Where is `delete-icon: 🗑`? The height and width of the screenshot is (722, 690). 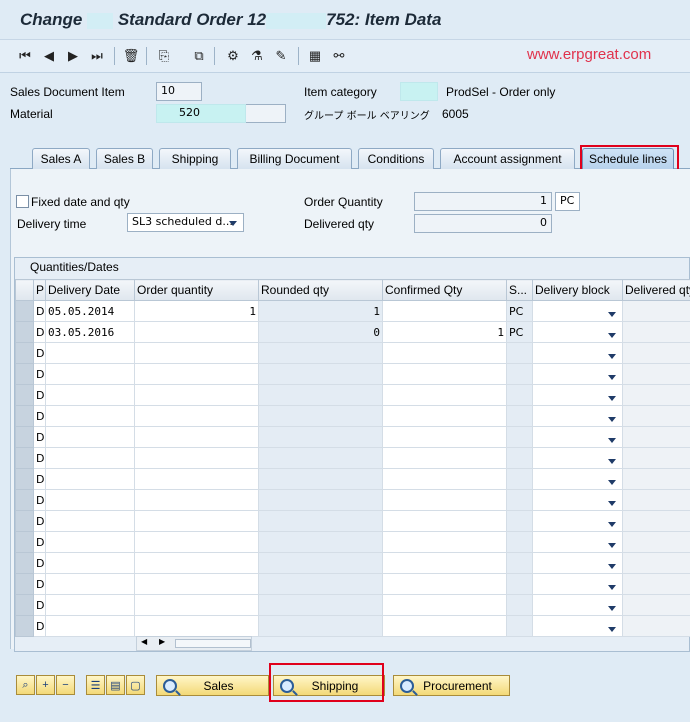 delete-icon: 🗑 is located at coordinates (131, 56).